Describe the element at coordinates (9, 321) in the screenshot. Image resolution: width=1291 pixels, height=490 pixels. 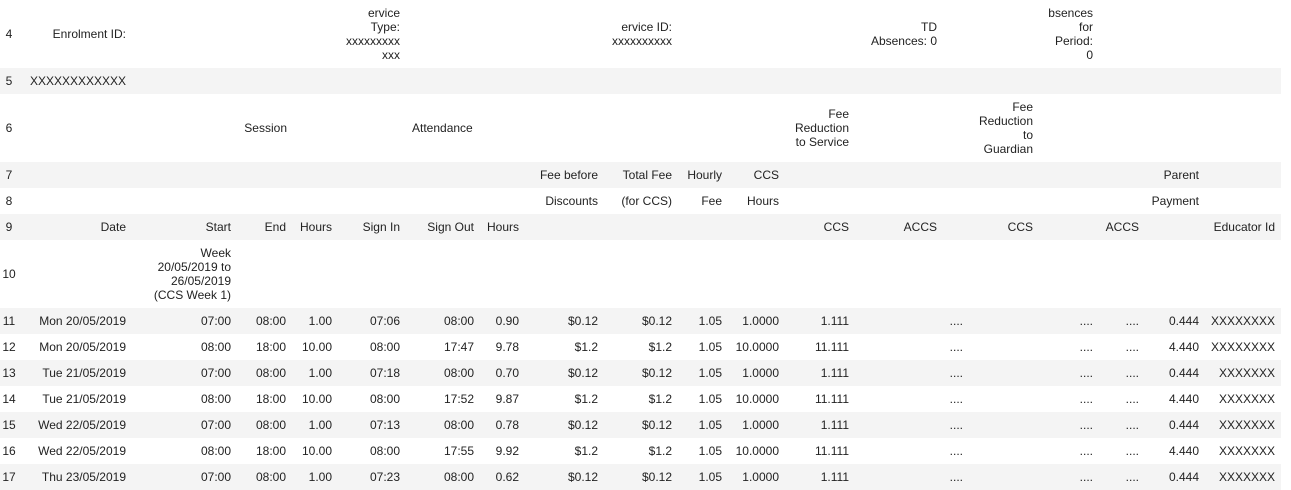
I see `row-number: 11` at that location.